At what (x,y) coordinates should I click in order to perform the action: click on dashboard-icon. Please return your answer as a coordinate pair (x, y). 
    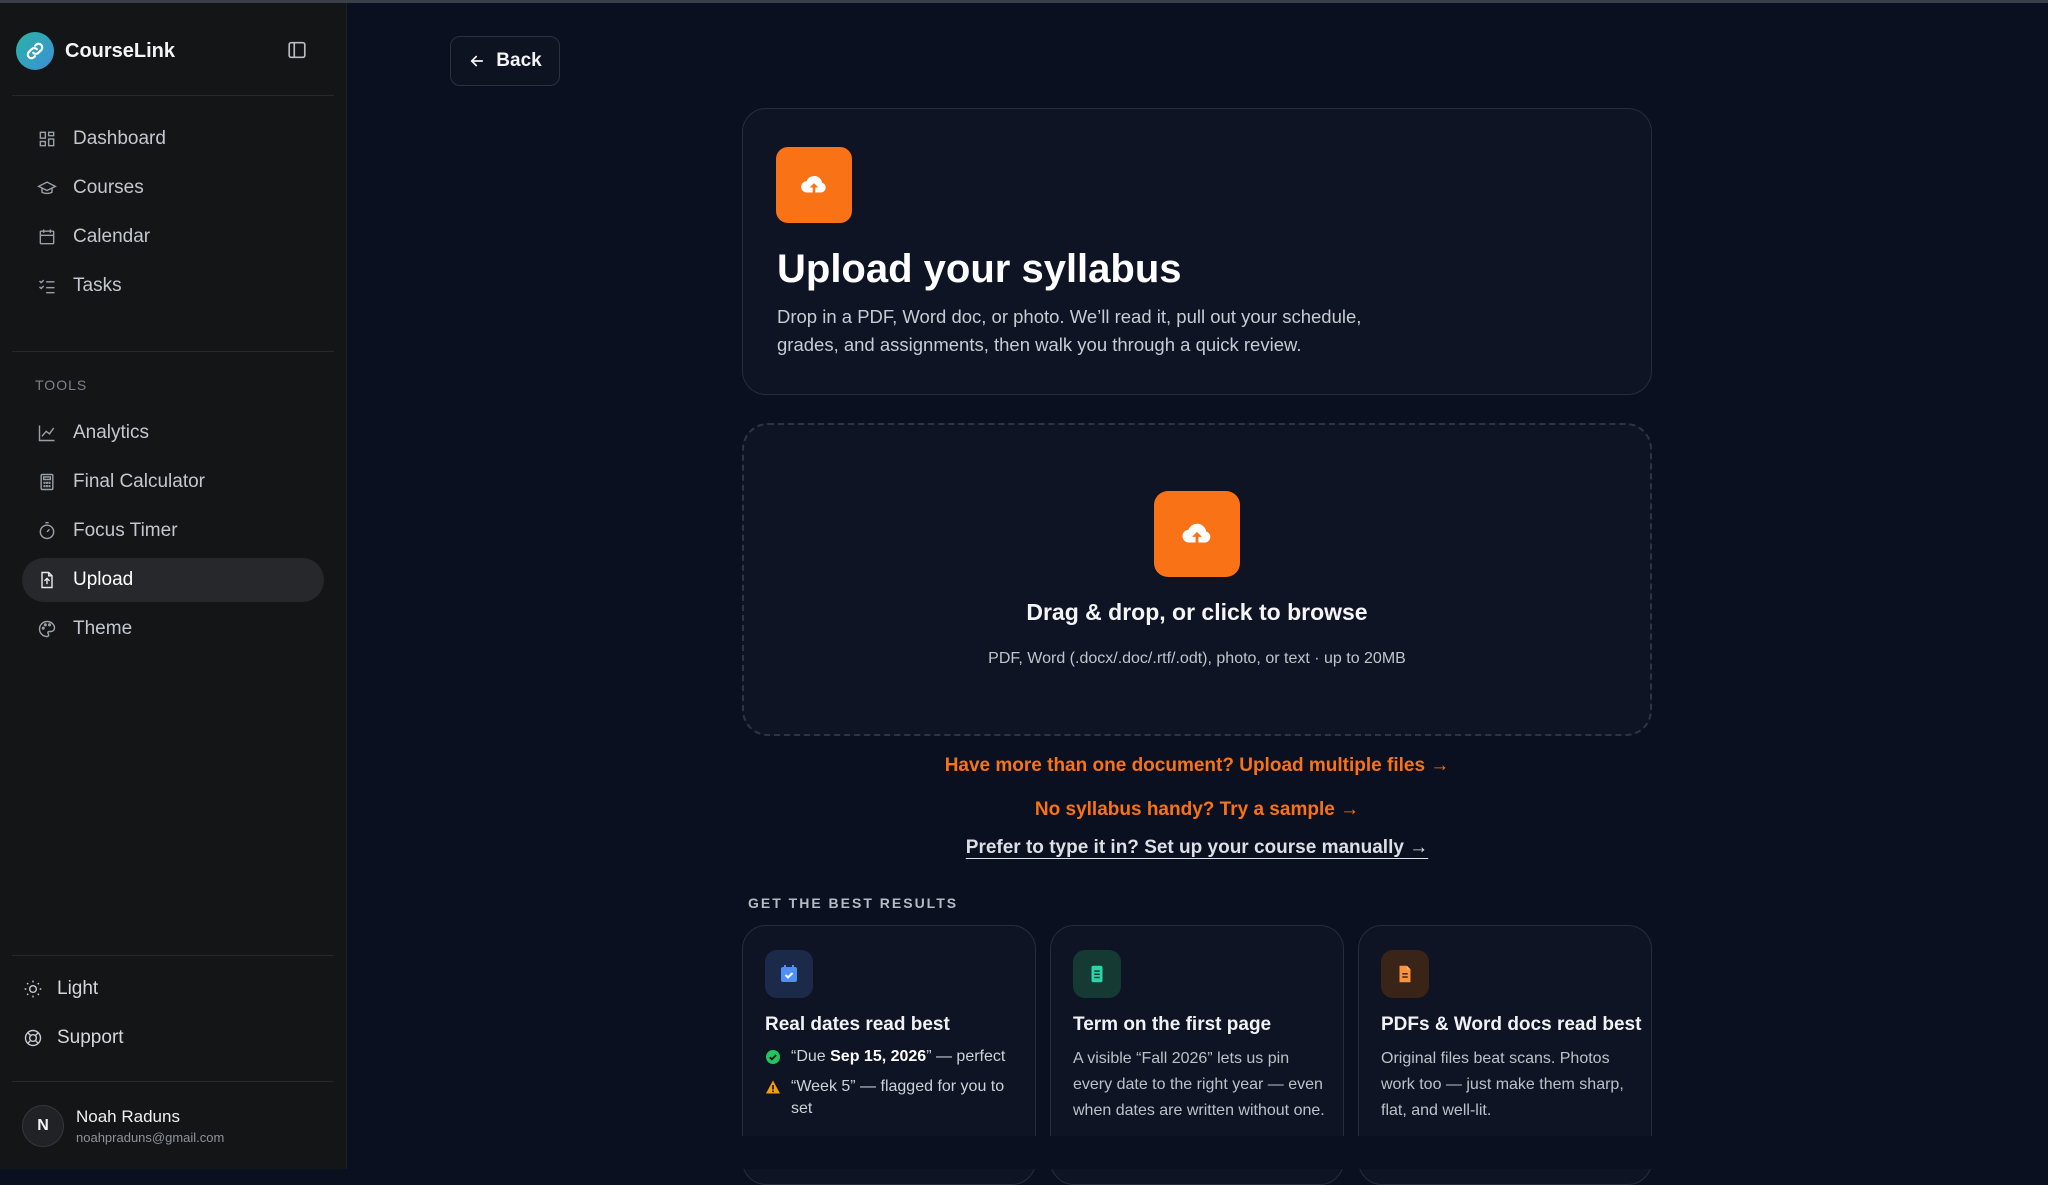
    Looking at the image, I should click on (47, 139).